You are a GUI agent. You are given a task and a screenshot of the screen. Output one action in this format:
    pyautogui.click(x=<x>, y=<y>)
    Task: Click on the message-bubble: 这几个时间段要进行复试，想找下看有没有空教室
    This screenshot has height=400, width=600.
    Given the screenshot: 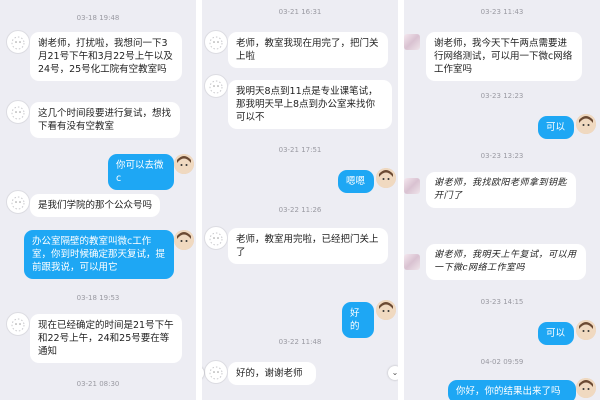 What is the action you would take?
    pyautogui.click(x=105, y=120)
    